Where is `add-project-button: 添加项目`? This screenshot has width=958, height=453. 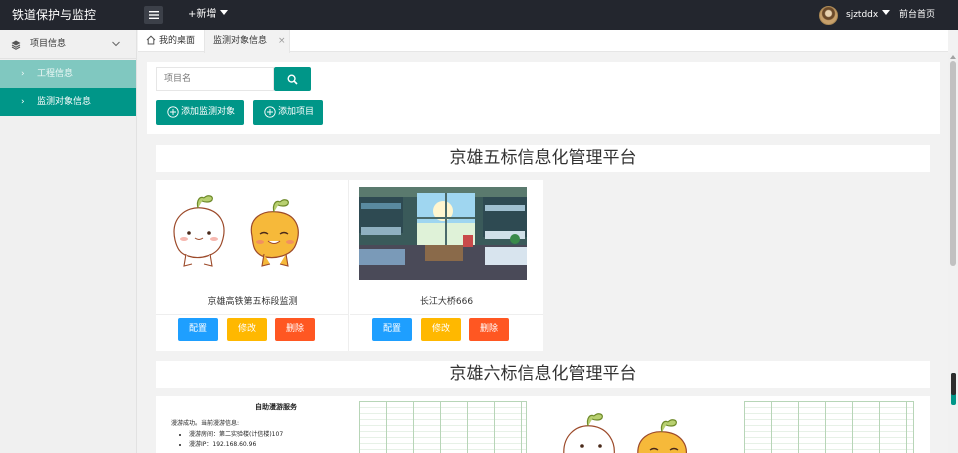
add-project-button: 添加项目 is located at coordinates (288, 112).